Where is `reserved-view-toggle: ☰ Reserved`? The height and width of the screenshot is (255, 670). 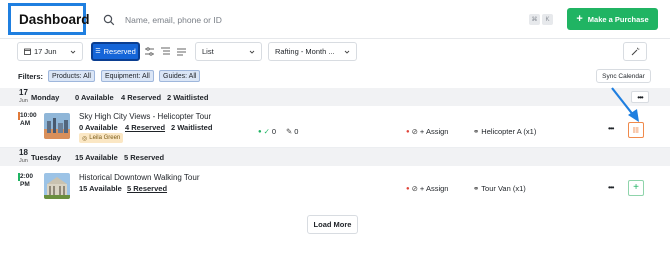
reserved-view-toggle: ☰ Reserved is located at coordinates (115, 51).